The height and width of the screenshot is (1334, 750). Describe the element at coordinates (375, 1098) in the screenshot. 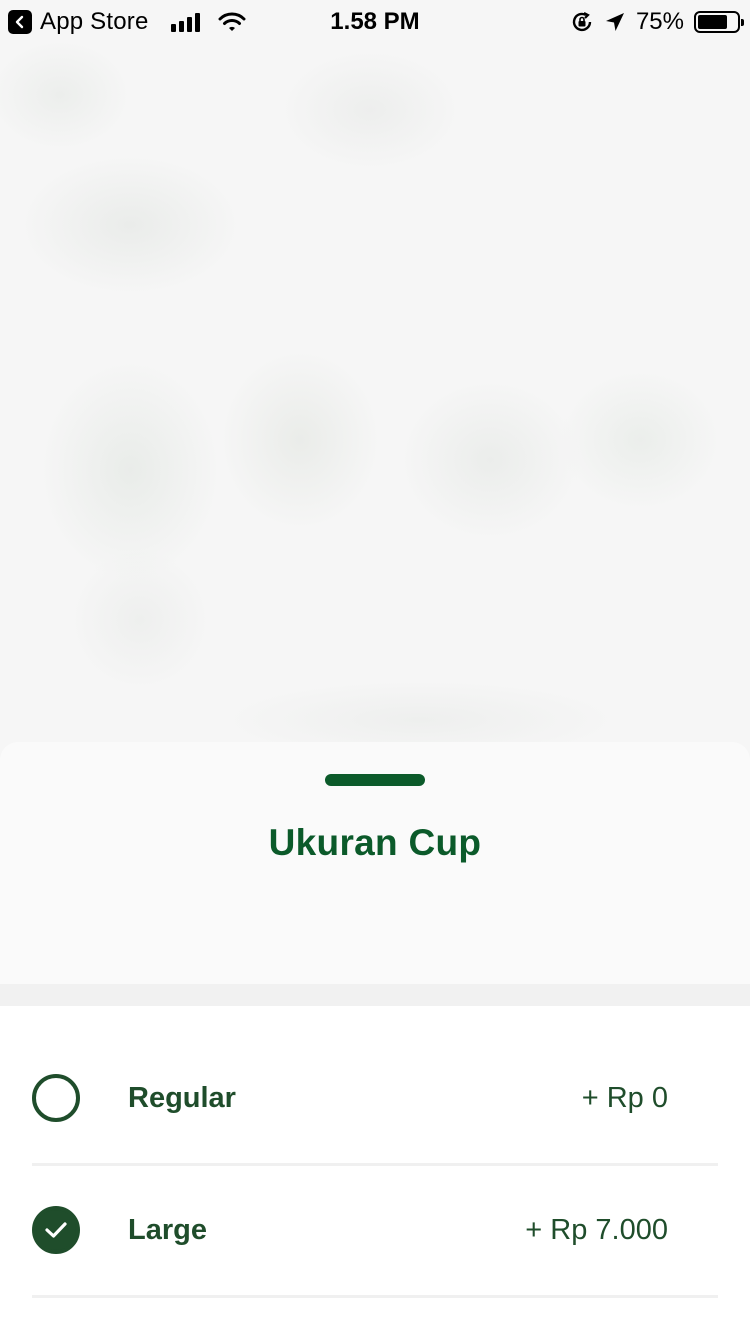

I see `option-regular: Regular + Rp 0` at that location.